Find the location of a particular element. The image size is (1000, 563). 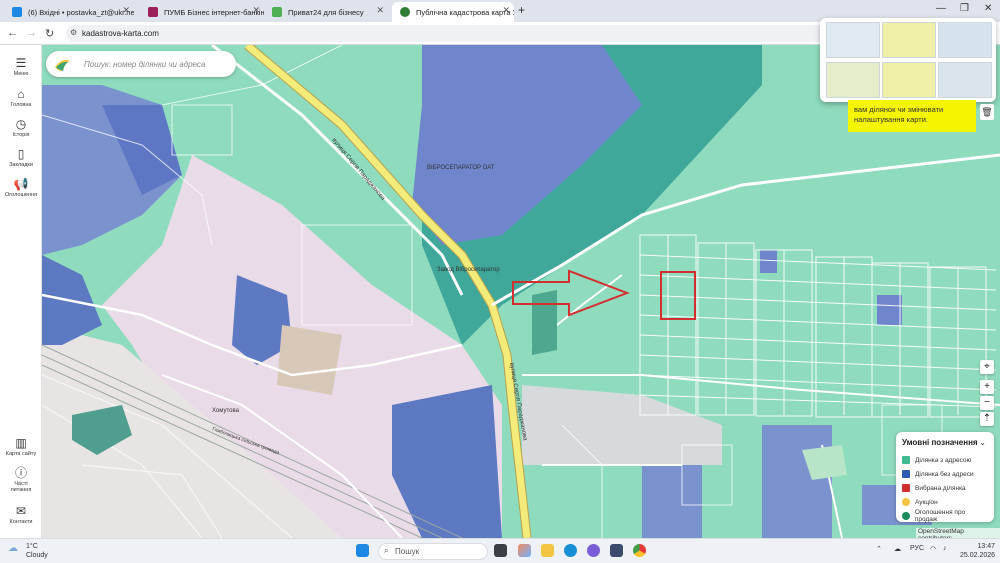

legend-label: Ділянка з адресою is located at coordinates (943, 460).